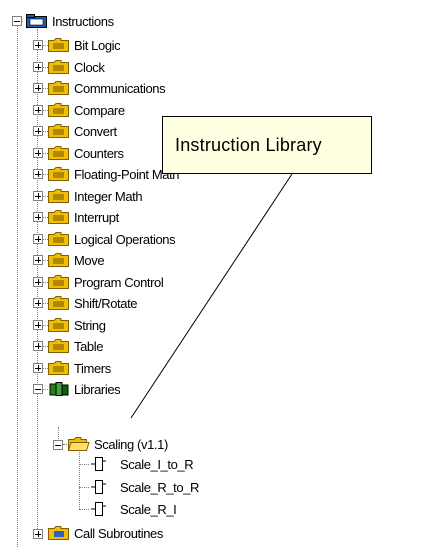 Image resolution: width=441 pixels, height=554 pixels. I want to click on collapse-toggle-scaling, so click(58, 445).